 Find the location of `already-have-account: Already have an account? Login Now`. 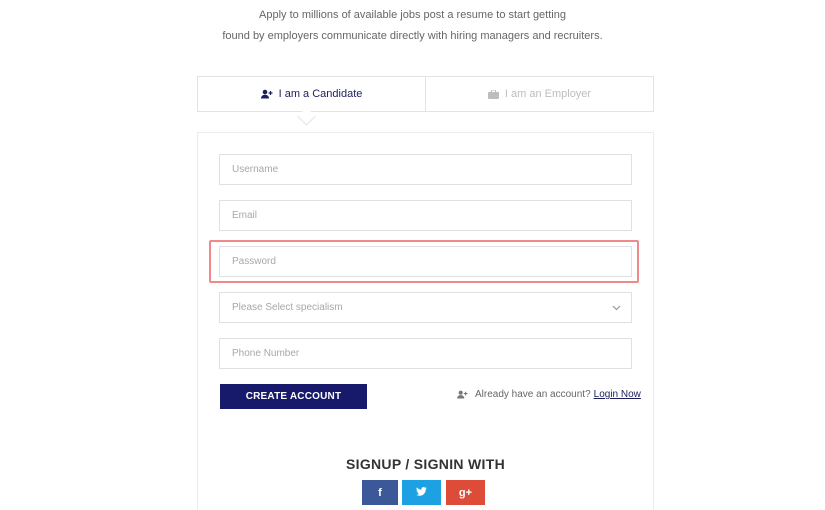

already-have-account: Already have an account? Login Now is located at coordinates (549, 394).